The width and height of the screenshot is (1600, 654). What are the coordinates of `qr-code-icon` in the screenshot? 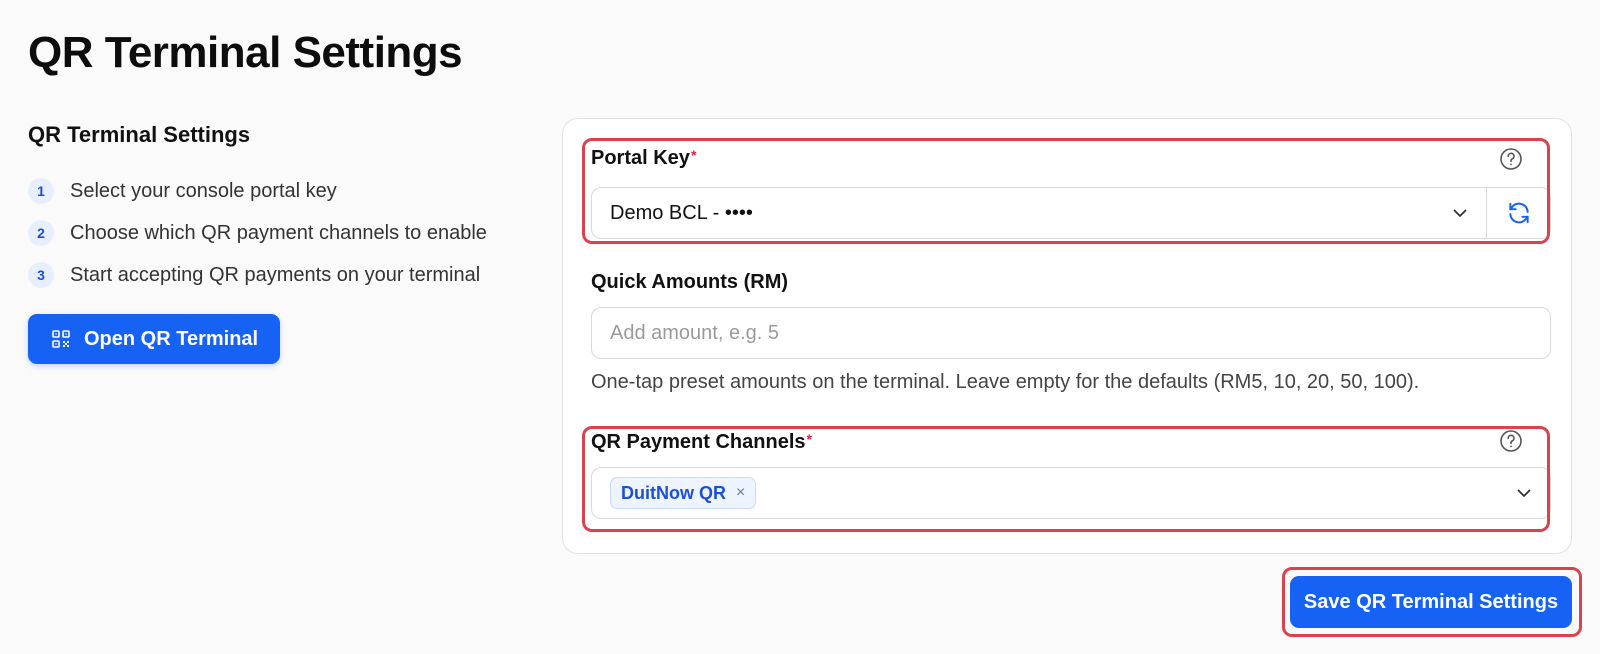 It's located at (61, 339).